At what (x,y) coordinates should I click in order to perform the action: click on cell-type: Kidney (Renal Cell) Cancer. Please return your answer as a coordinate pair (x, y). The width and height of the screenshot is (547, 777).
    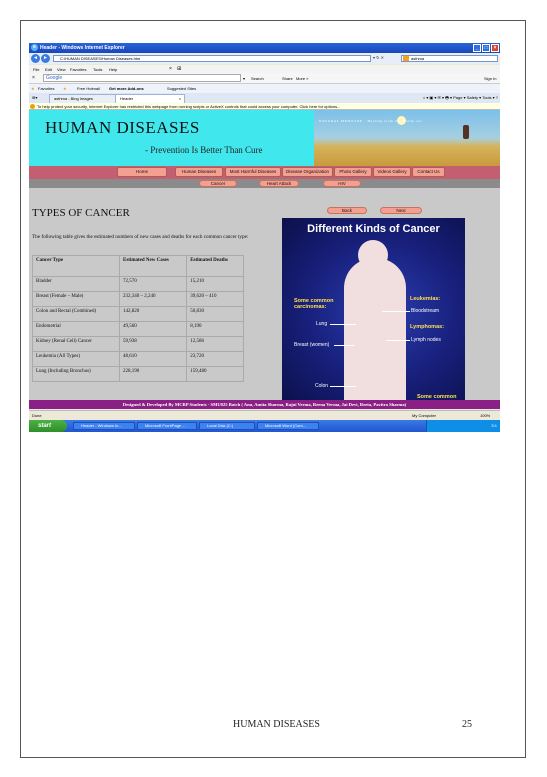
    Looking at the image, I should click on (76, 344).